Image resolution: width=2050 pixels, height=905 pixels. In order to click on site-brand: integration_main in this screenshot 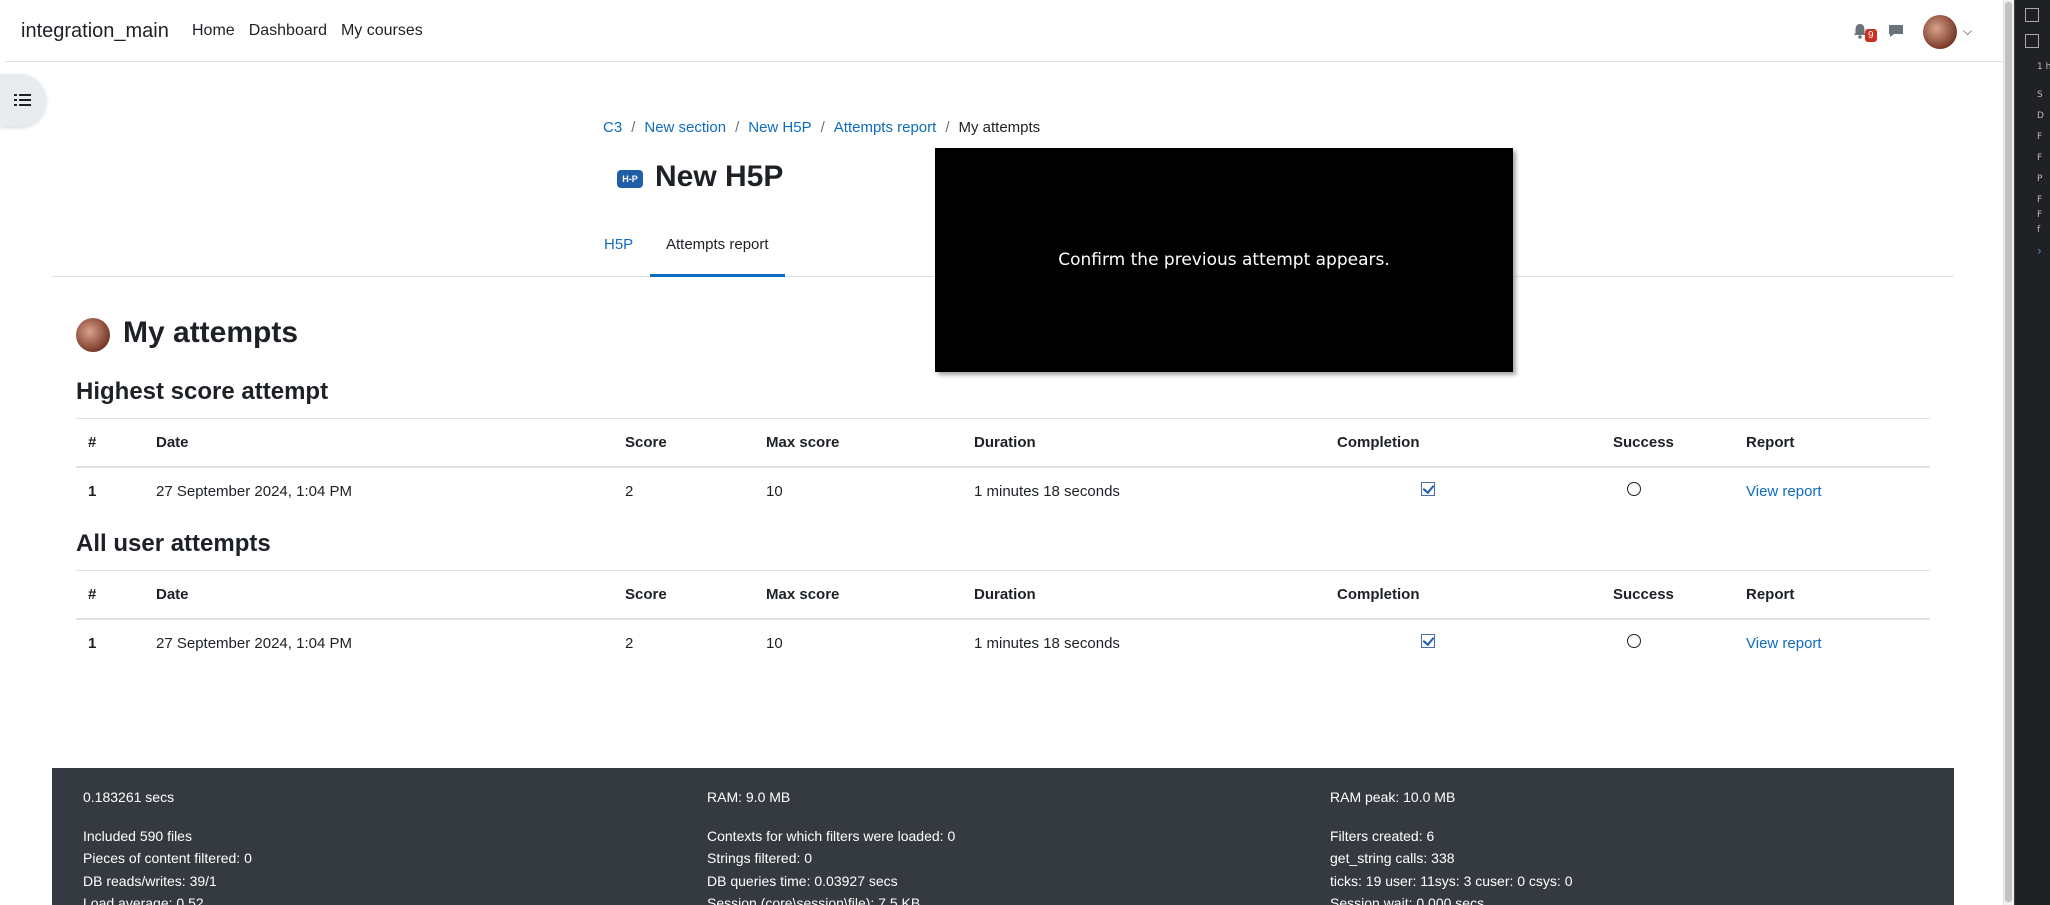, I will do `click(95, 31)`.